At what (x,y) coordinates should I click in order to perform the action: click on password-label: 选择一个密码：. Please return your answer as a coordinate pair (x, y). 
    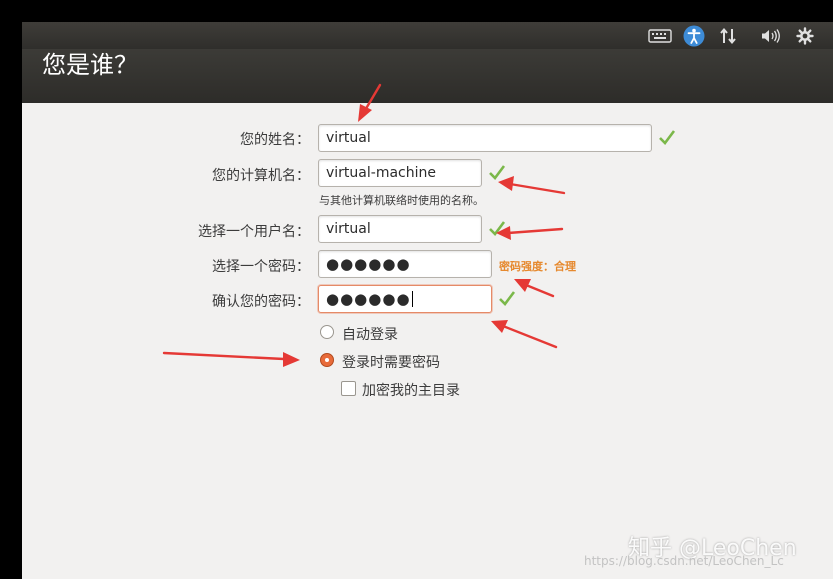
    Looking at the image, I should click on (261, 267).